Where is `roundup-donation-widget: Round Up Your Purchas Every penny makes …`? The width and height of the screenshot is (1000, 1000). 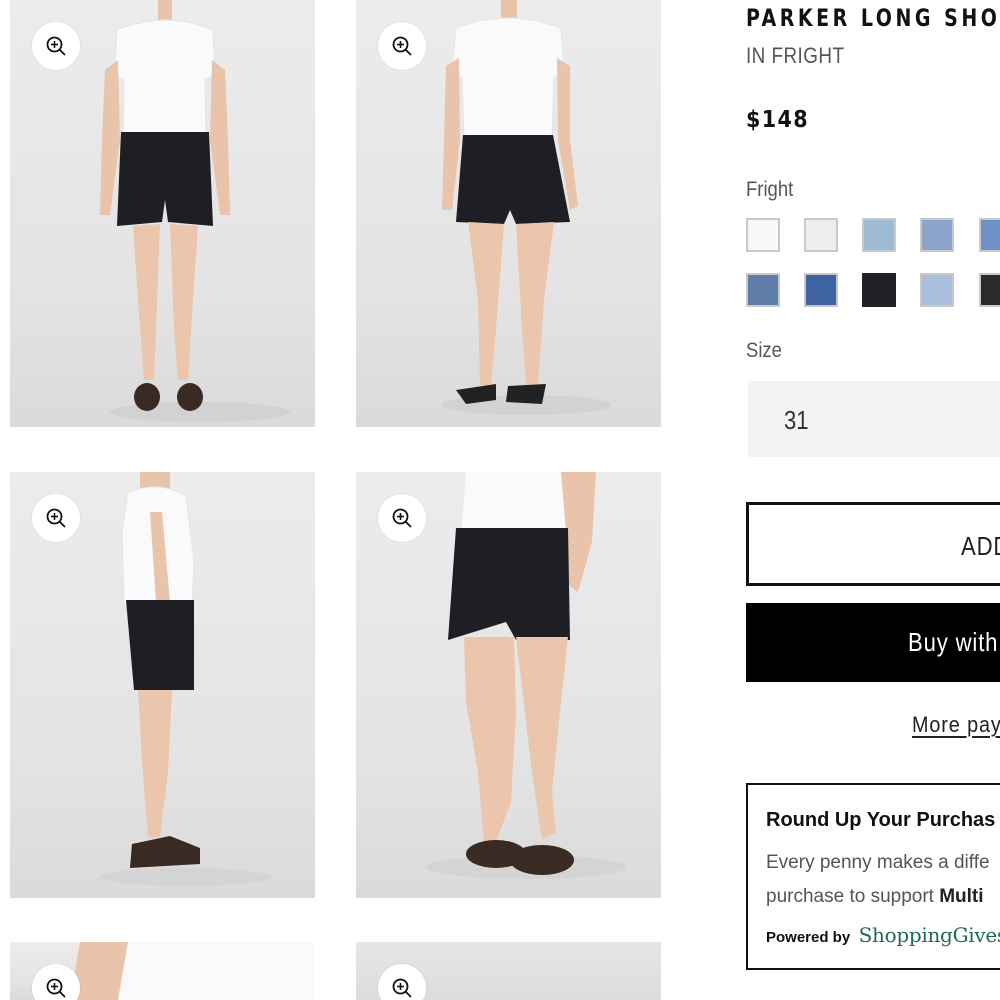 roundup-donation-widget: Round Up Your Purchas Every penny makes … is located at coordinates (873, 876).